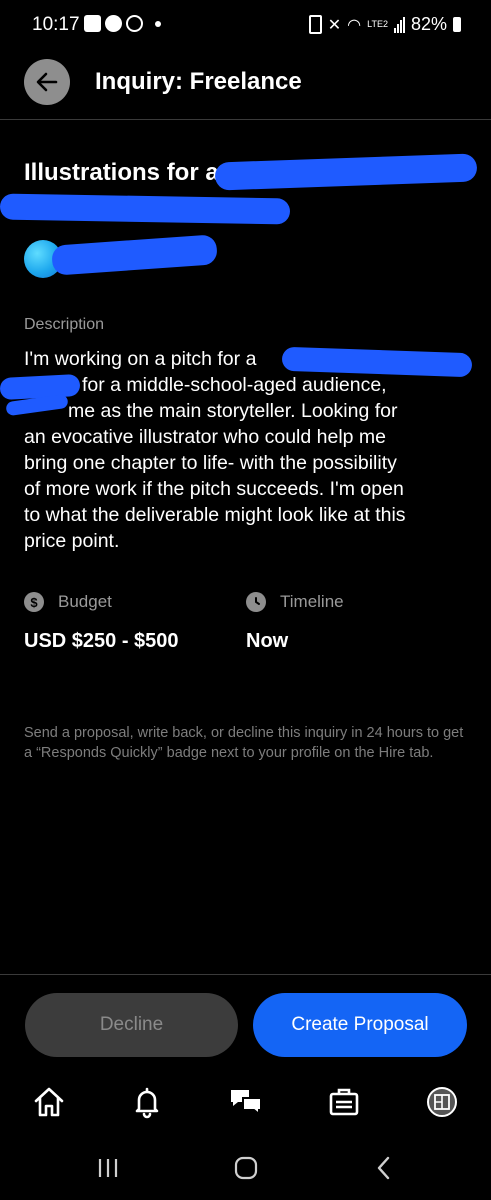  I want to click on recent-apps-button, so click(108, 1168).